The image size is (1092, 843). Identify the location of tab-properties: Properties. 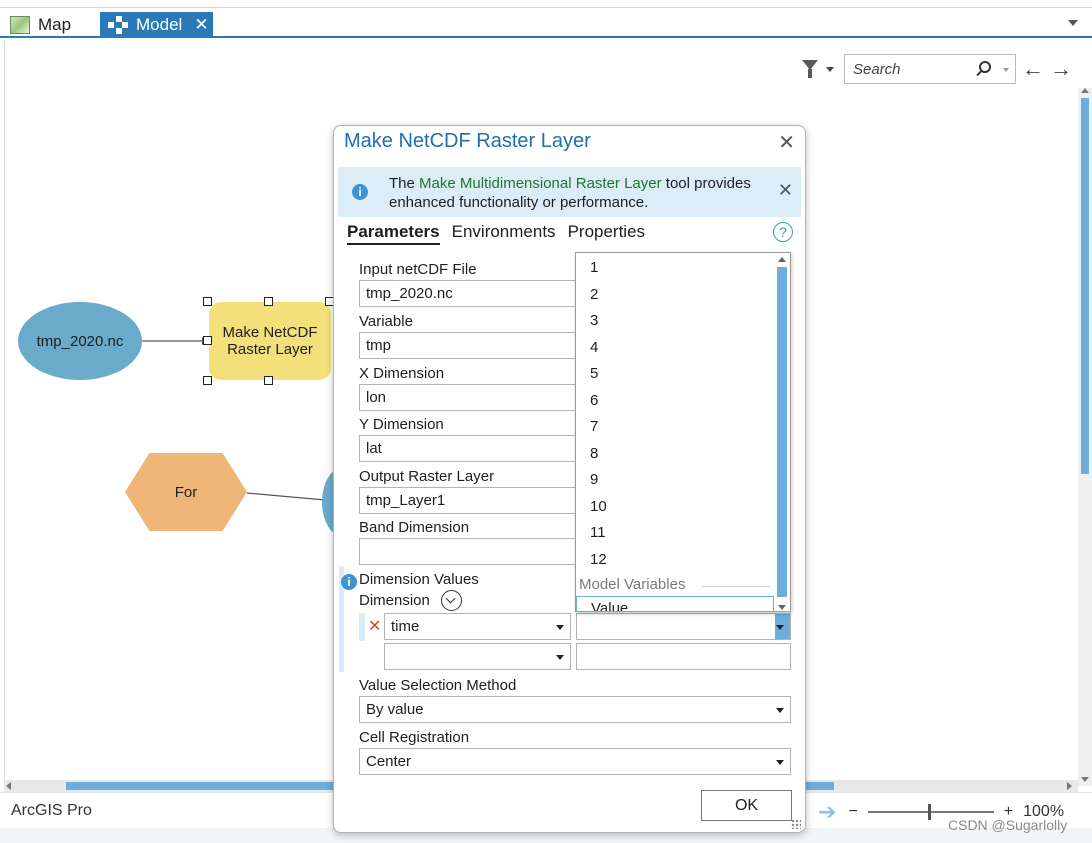
(606, 233).